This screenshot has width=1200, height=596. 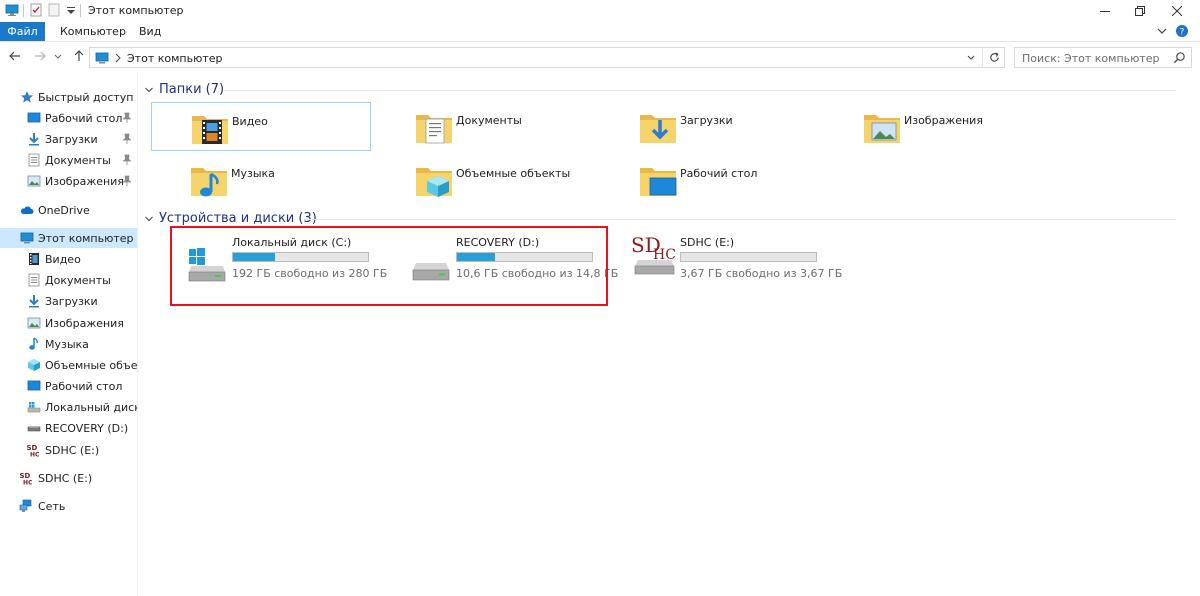 What do you see at coordinates (64, 210) in the screenshot?
I see `nav-label: OneDrive` at bounding box center [64, 210].